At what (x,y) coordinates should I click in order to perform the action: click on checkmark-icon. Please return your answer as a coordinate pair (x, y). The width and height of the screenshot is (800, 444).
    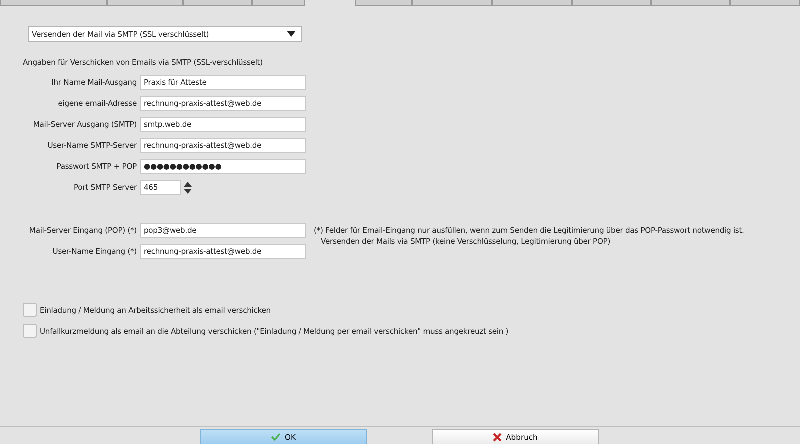
    Looking at the image, I should click on (276, 437).